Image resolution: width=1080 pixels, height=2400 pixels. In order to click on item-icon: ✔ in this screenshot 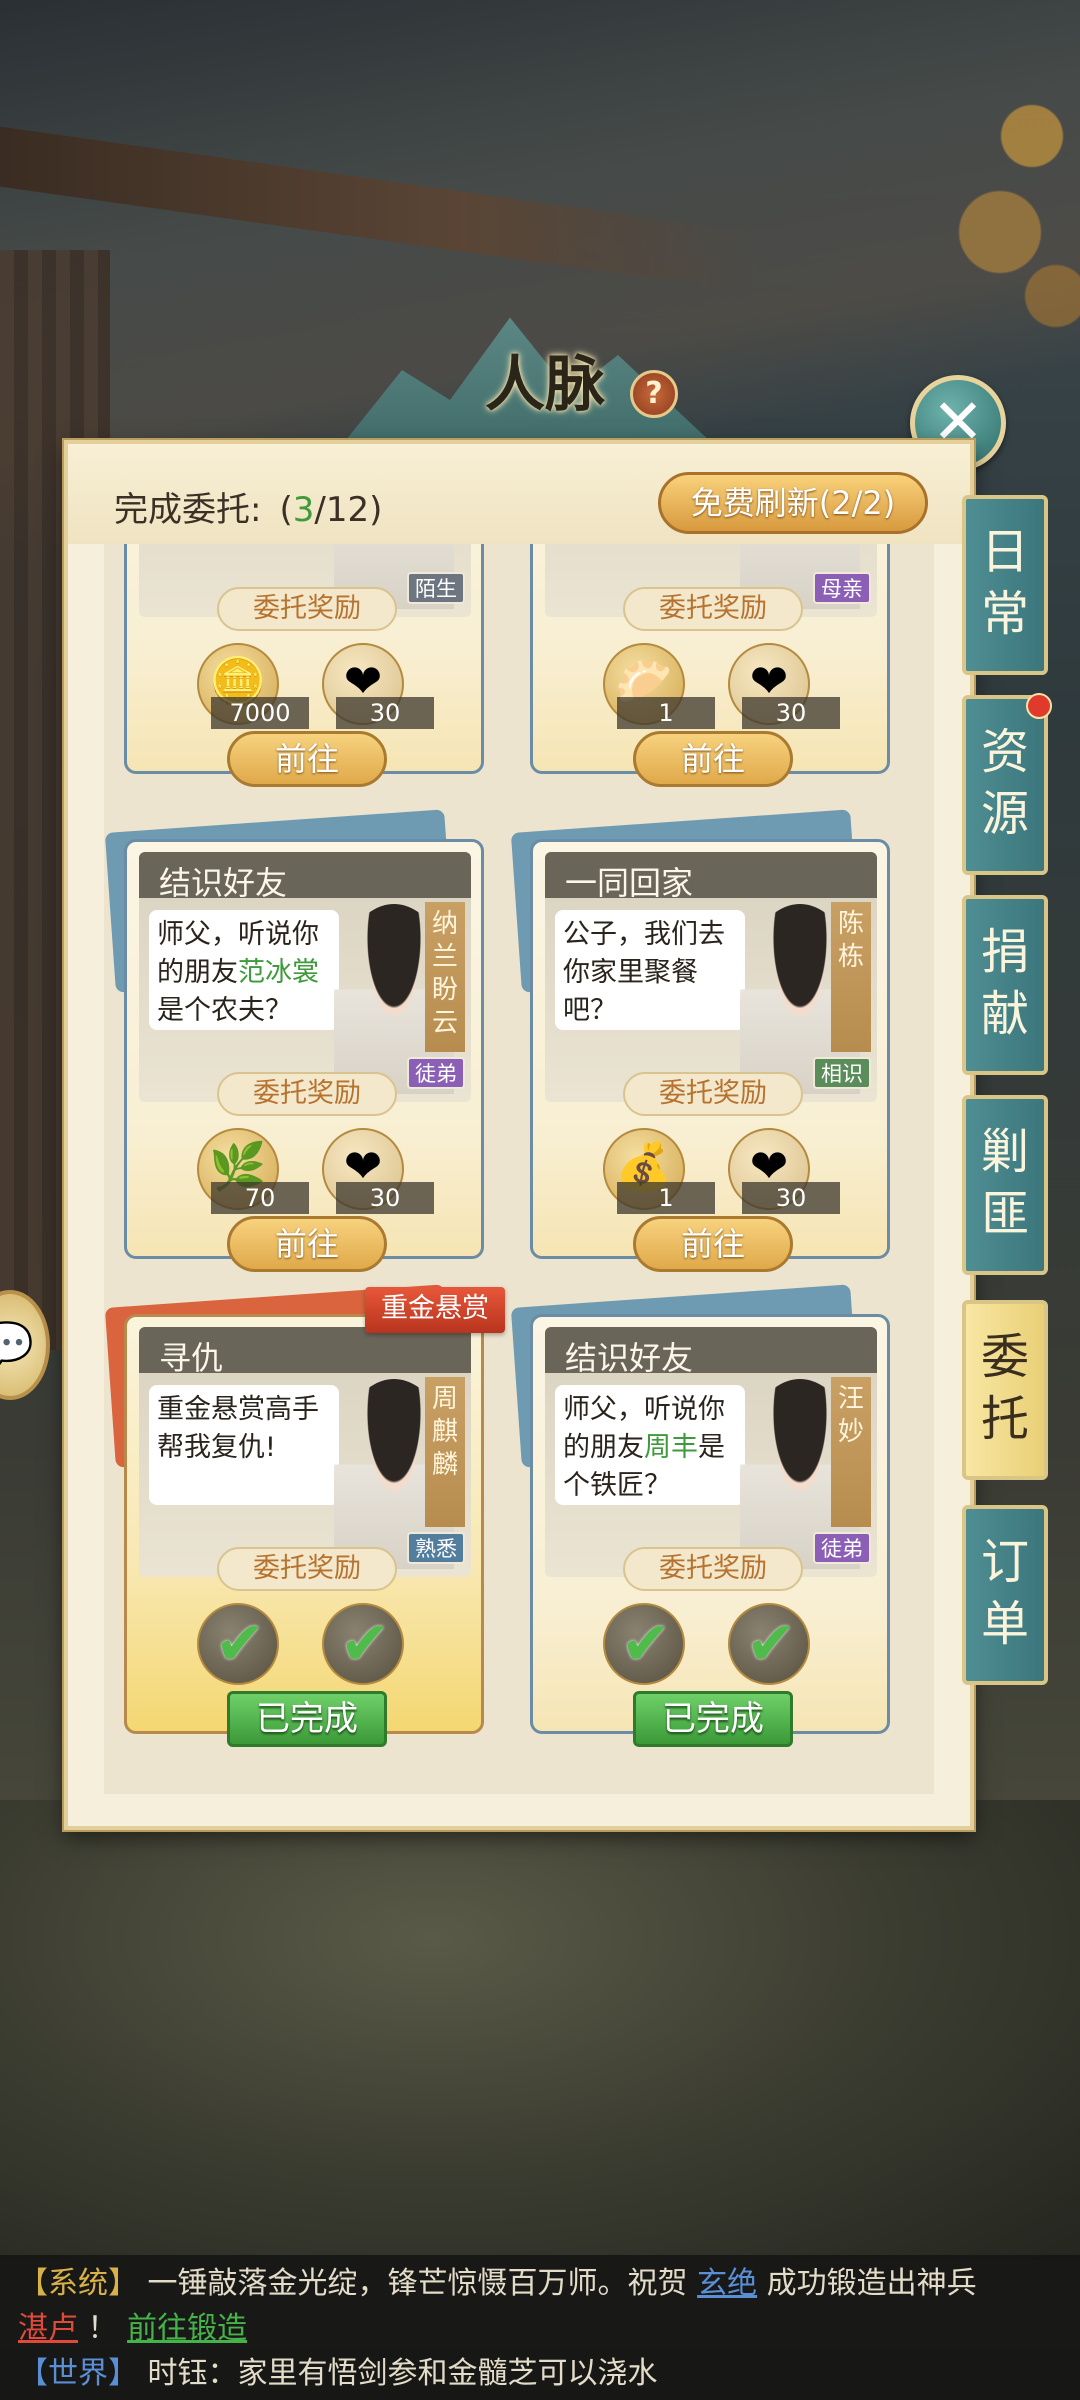, I will do `click(238, 1644)`.